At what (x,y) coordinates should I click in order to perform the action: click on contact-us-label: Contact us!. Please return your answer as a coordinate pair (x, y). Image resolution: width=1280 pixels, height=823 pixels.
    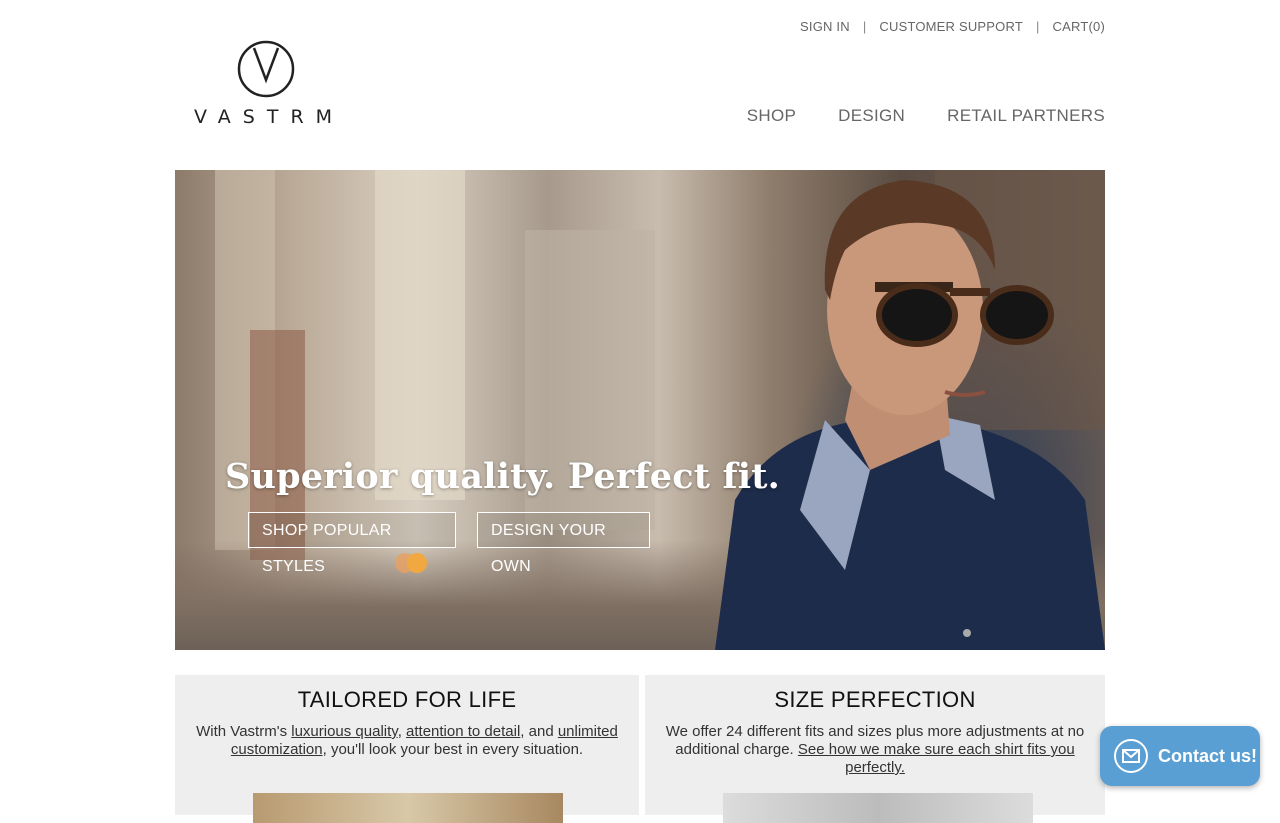
    Looking at the image, I should click on (1207, 755).